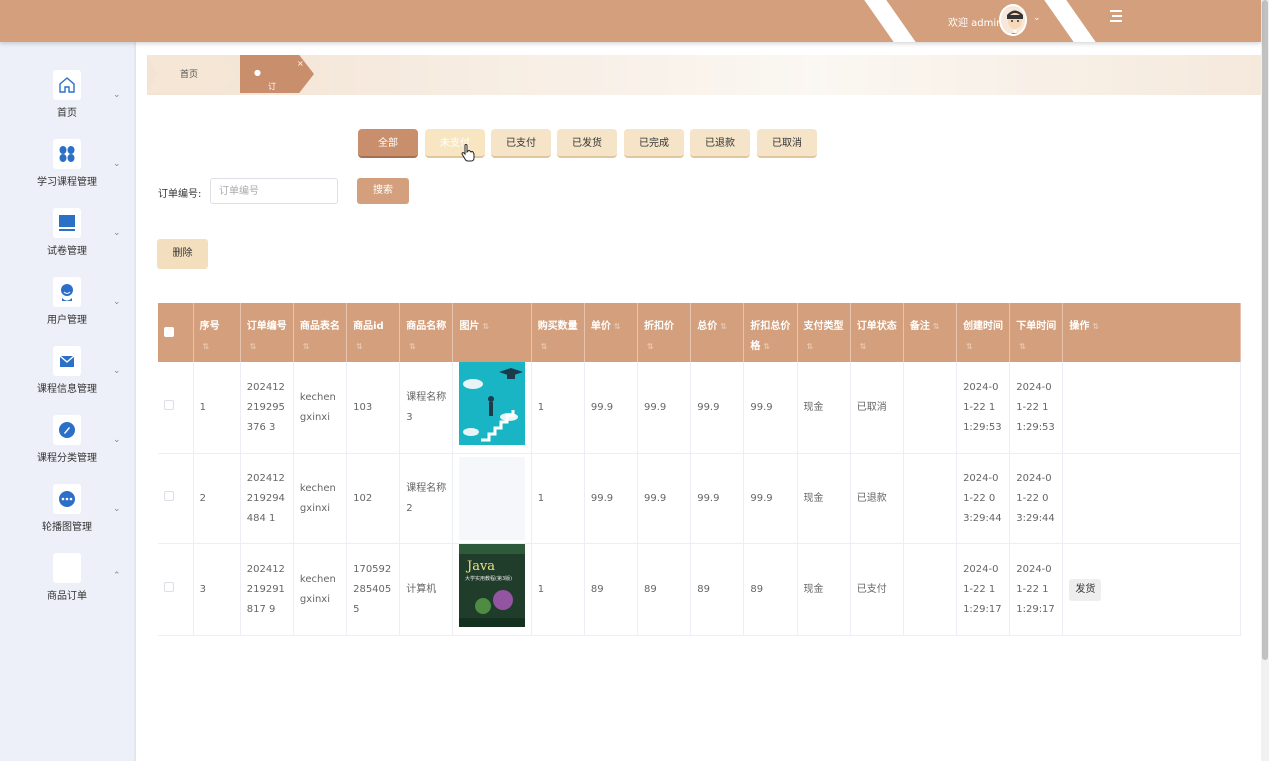 This screenshot has height=761, width=1269. Describe the element at coordinates (67, 361) in the screenshot. I see `envelope-icon` at that location.